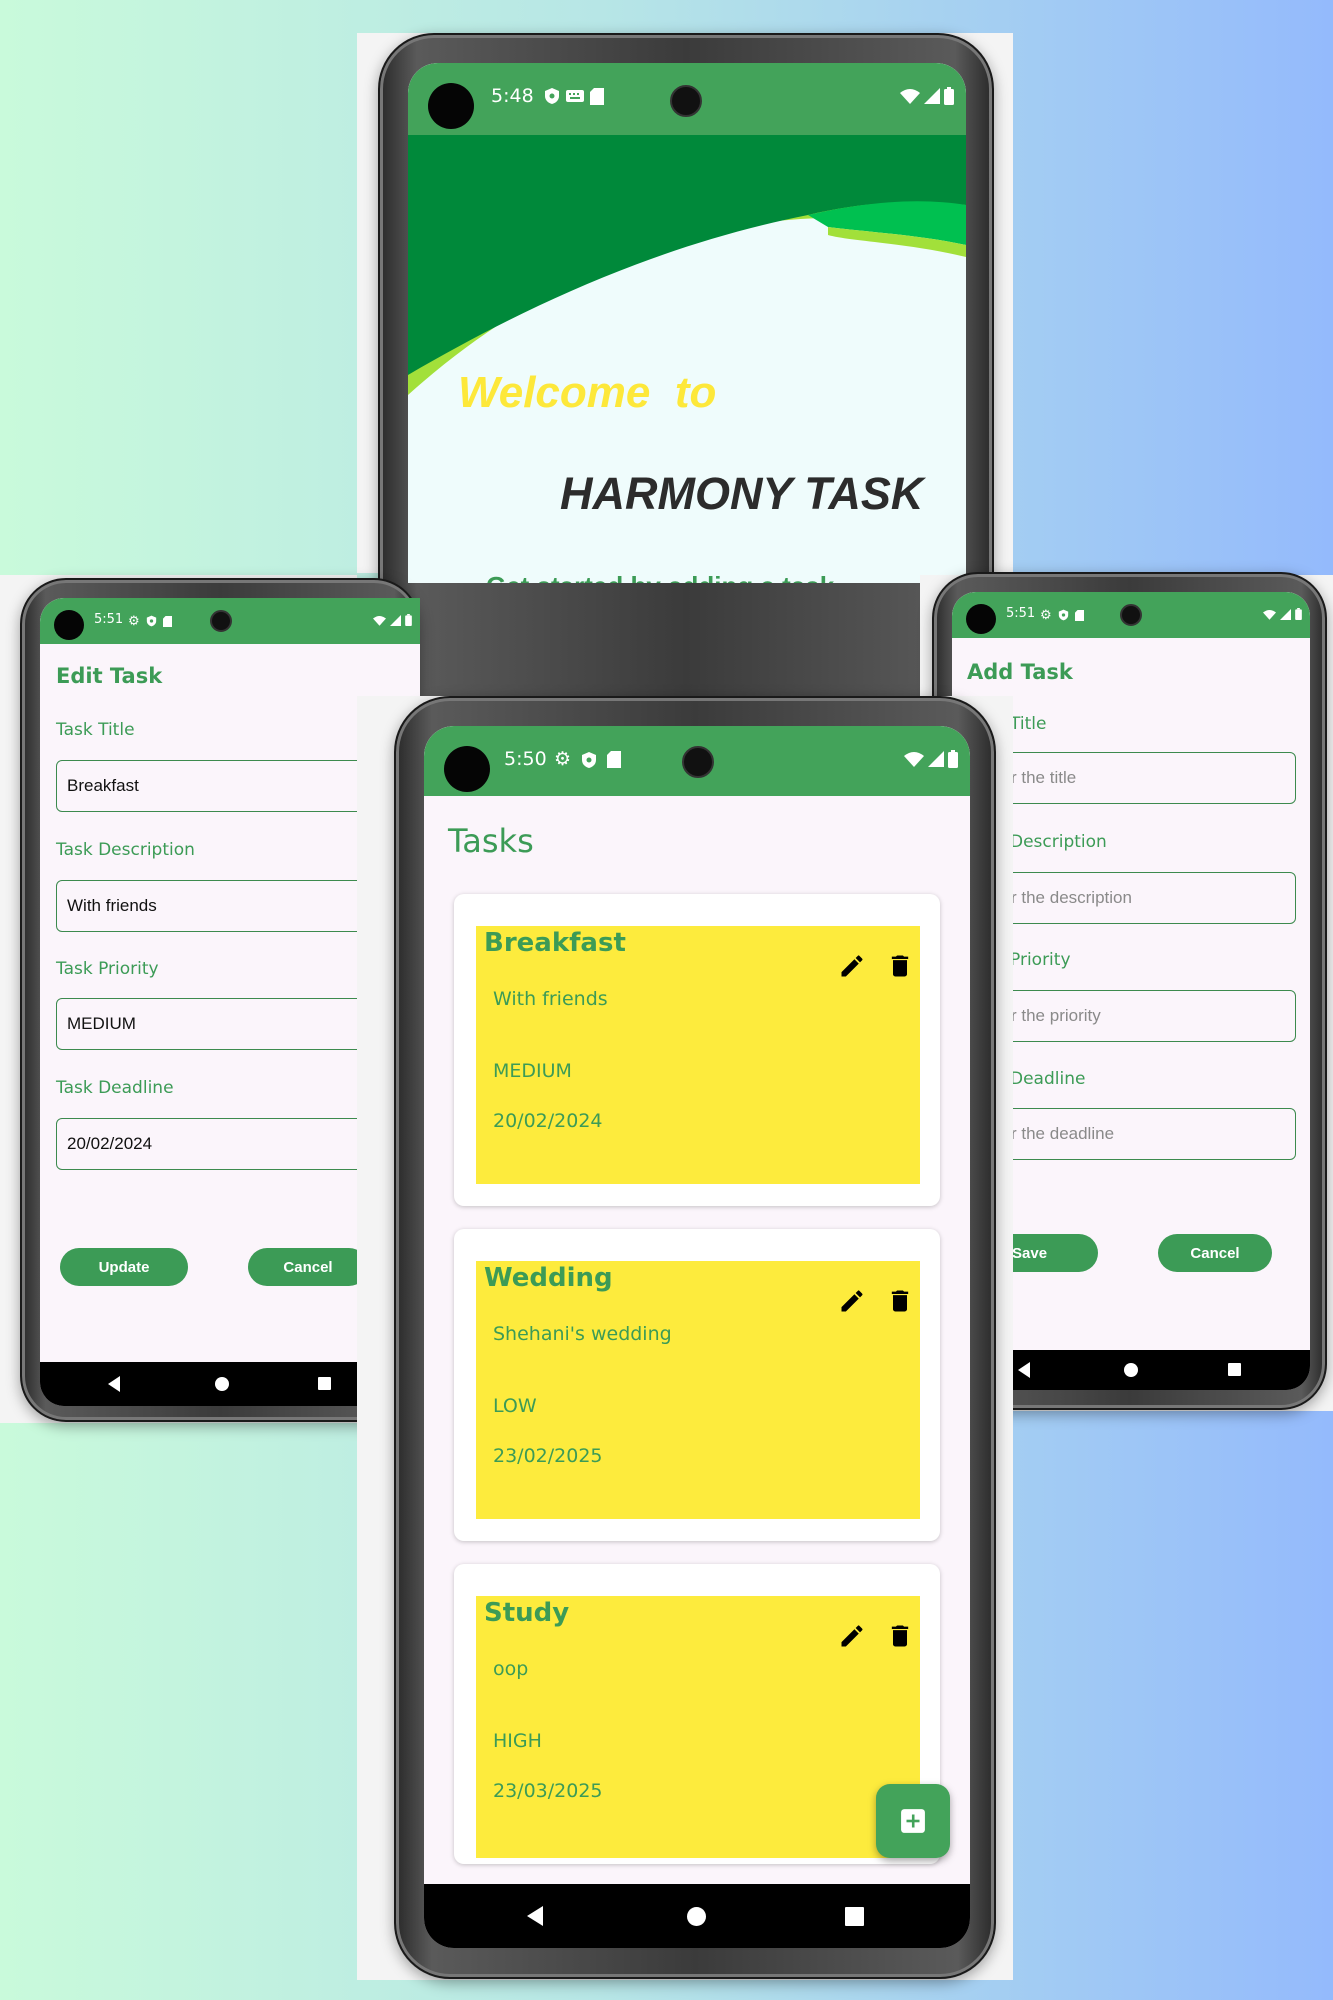 The height and width of the screenshot is (2000, 1333). I want to click on task-content: Wedding Shehani's wedding LOW 23/02/2025, so click(698, 1390).